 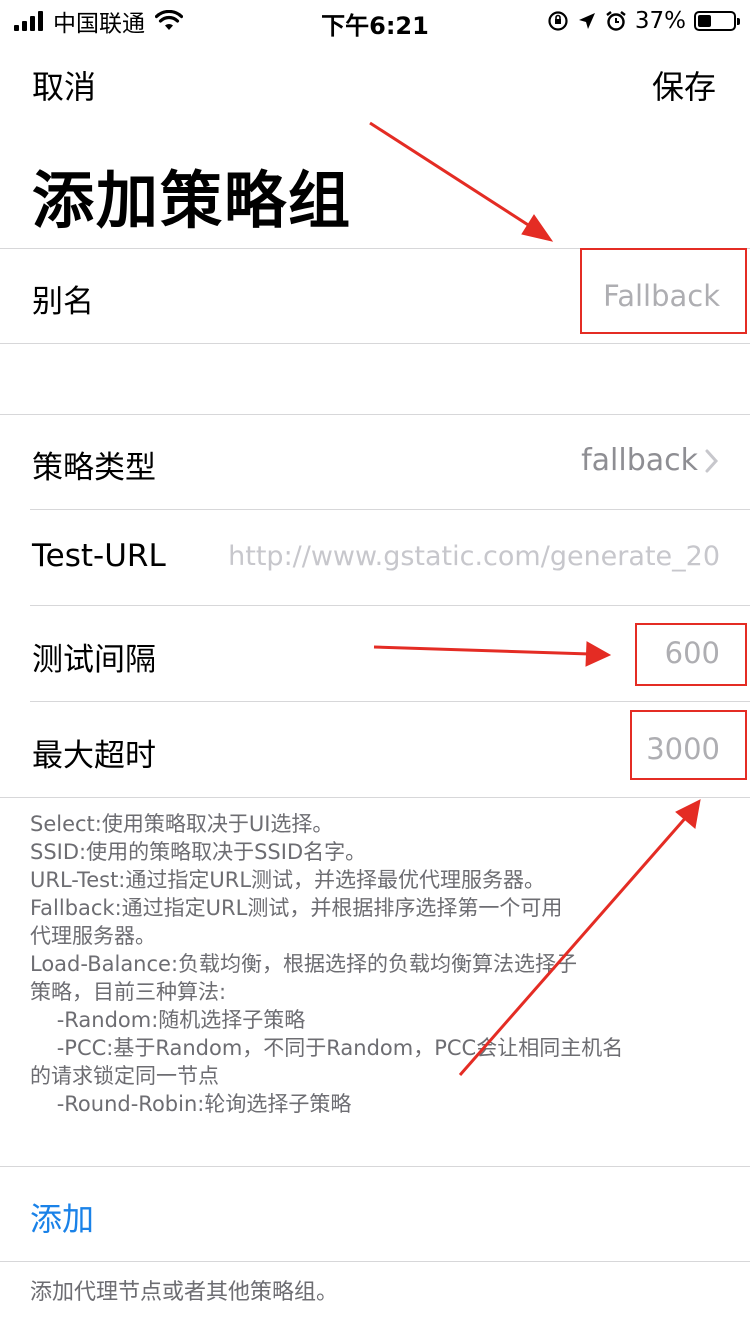 I want to click on battery-percent: 37%, so click(x=660, y=21).